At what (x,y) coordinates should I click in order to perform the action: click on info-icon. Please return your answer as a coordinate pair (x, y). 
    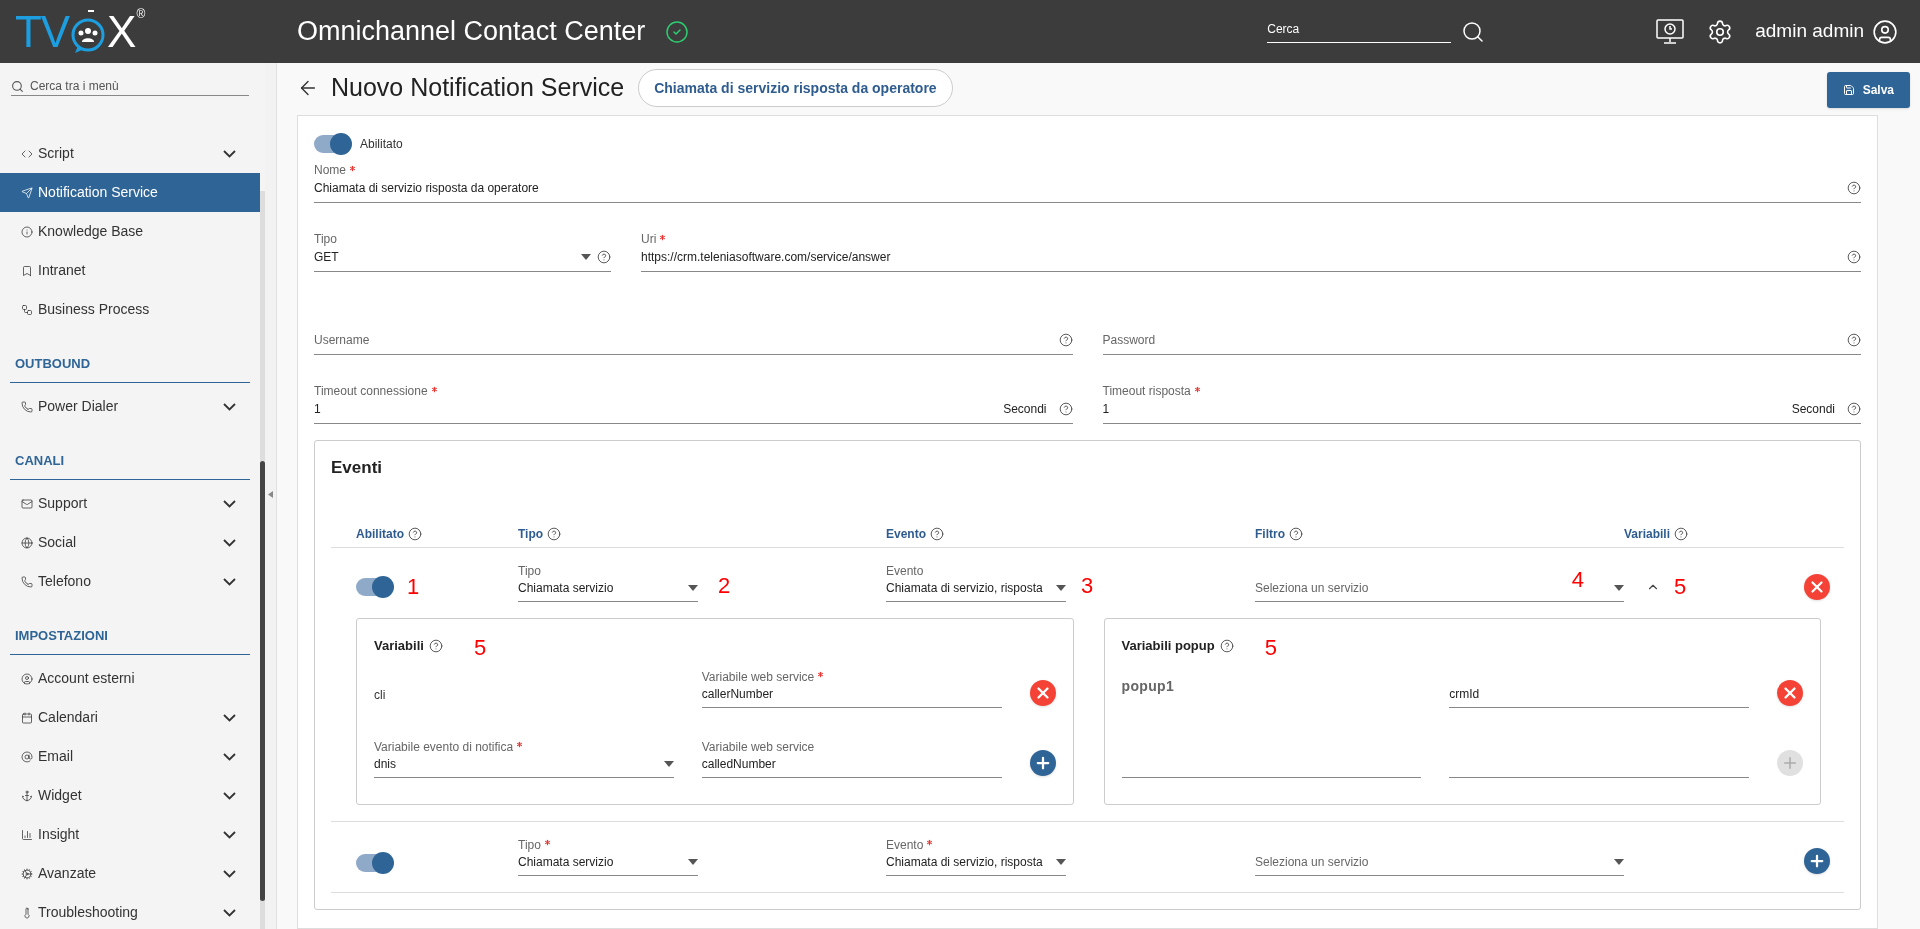
    Looking at the image, I should click on (27, 231).